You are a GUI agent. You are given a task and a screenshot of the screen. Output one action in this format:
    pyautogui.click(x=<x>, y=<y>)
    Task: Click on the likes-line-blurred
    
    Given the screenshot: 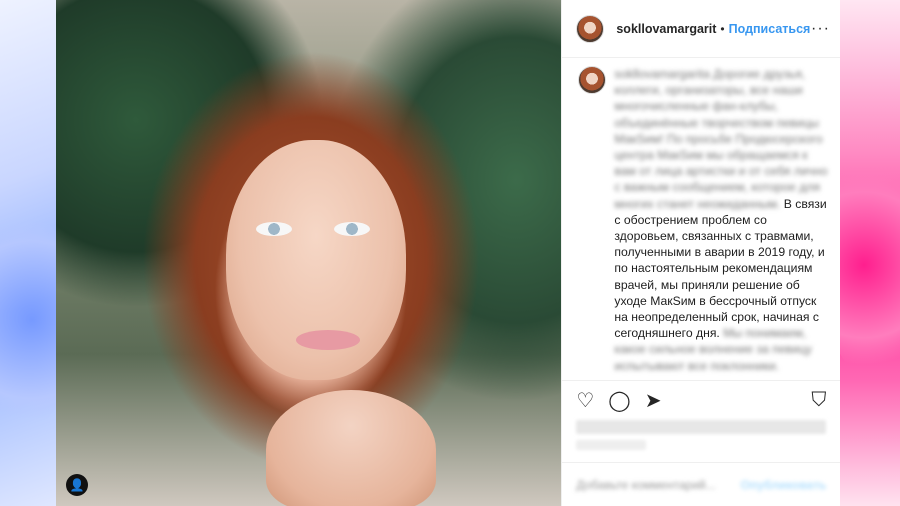 What is the action you would take?
    pyautogui.click(x=701, y=427)
    